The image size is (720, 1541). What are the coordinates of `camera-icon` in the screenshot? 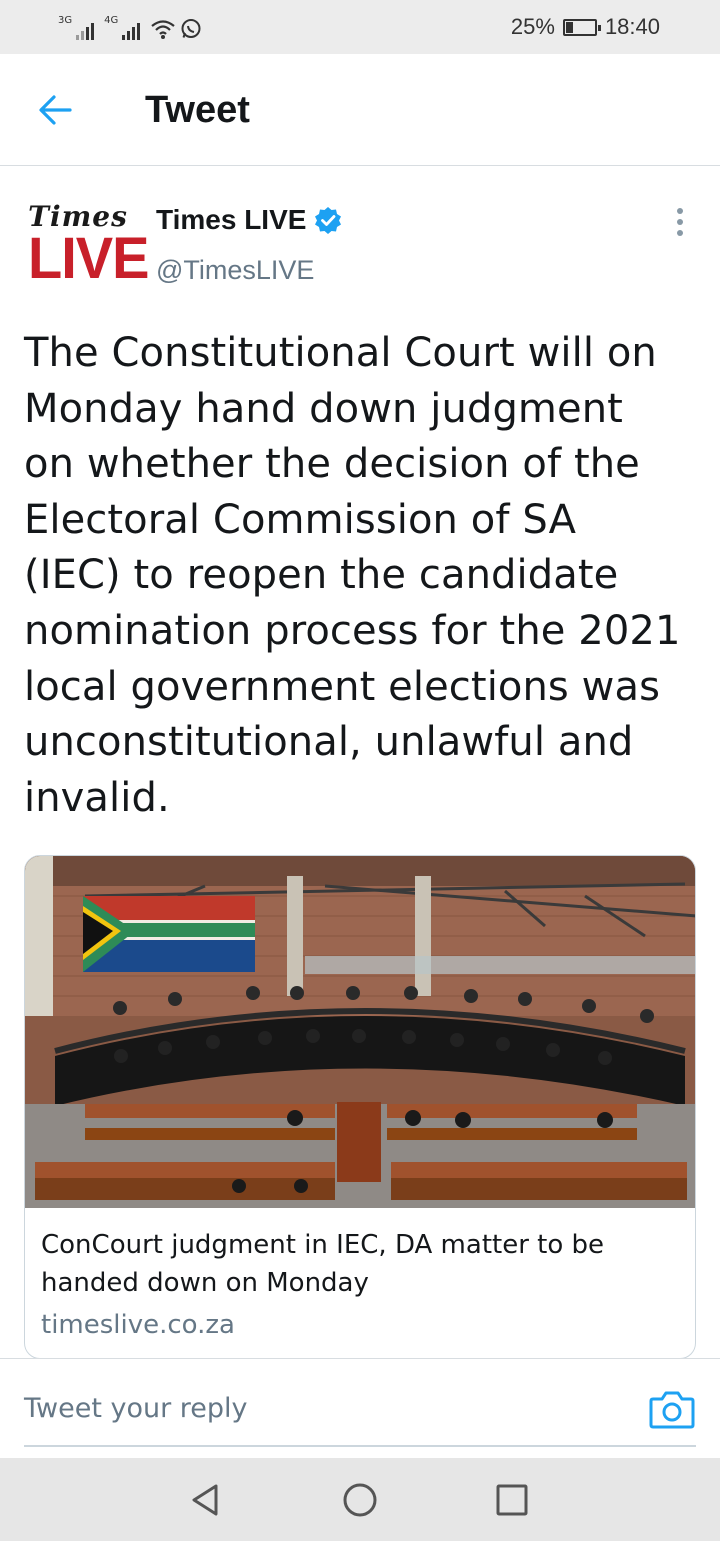 It's located at (672, 1409).